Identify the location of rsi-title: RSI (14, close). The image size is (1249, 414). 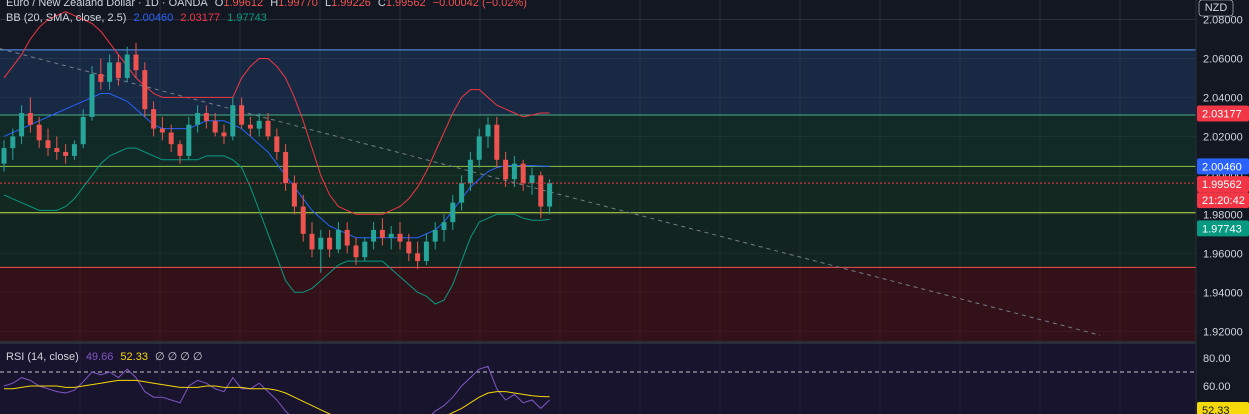
(42, 357).